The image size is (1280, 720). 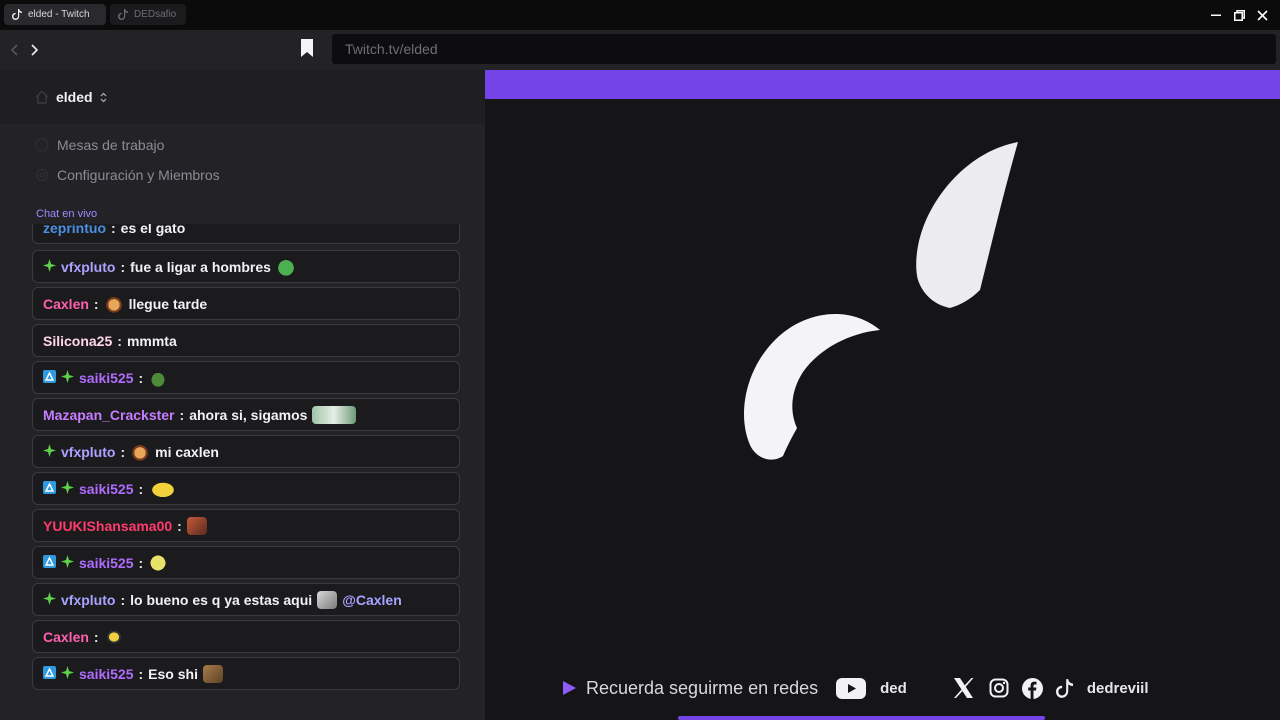 What do you see at coordinates (77, 341) in the screenshot?
I see `chat-username: Silicona25` at bounding box center [77, 341].